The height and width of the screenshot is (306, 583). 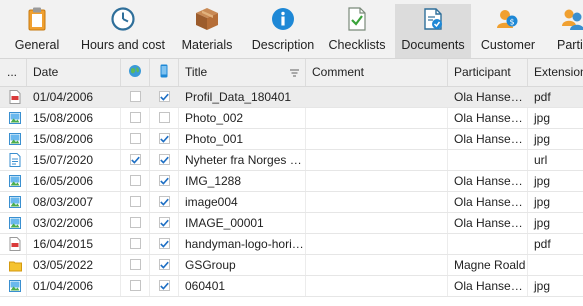 What do you see at coordinates (488, 160) in the screenshot?
I see `cell-participant` at bounding box center [488, 160].